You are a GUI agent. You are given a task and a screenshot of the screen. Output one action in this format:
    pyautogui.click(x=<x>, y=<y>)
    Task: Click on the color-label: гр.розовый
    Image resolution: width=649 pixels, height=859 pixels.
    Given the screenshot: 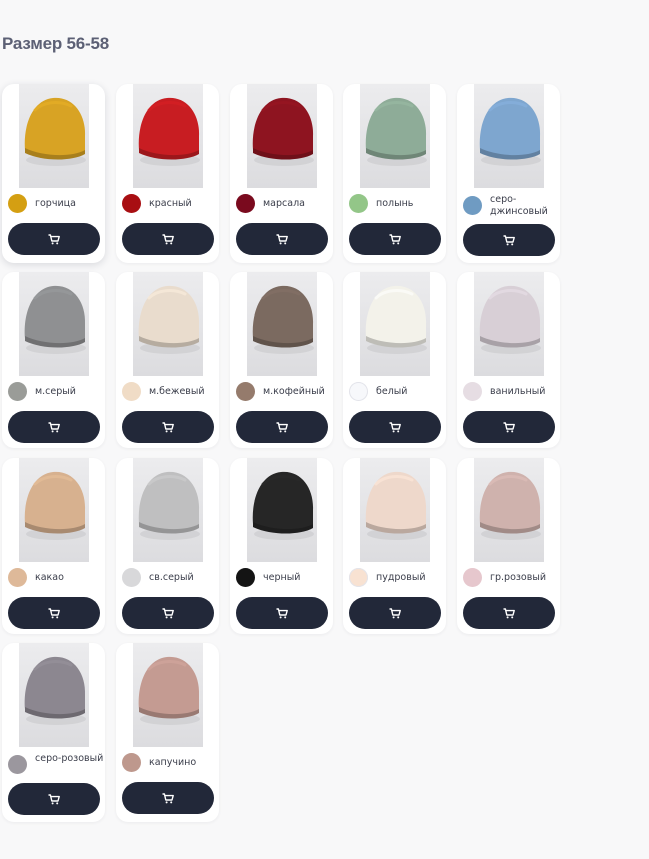 What is the action you would take?
    pyautogui.click(x=518, y=577)
    